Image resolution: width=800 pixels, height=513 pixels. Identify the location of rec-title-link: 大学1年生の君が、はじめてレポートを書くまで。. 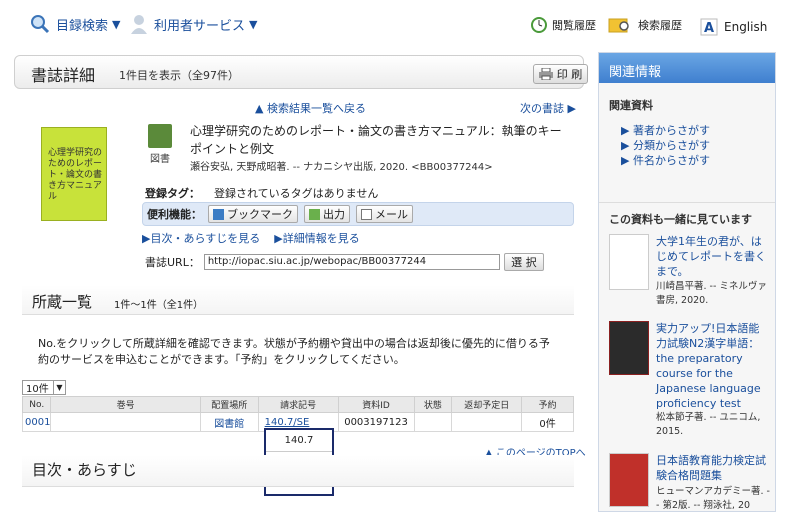
(713, 256).